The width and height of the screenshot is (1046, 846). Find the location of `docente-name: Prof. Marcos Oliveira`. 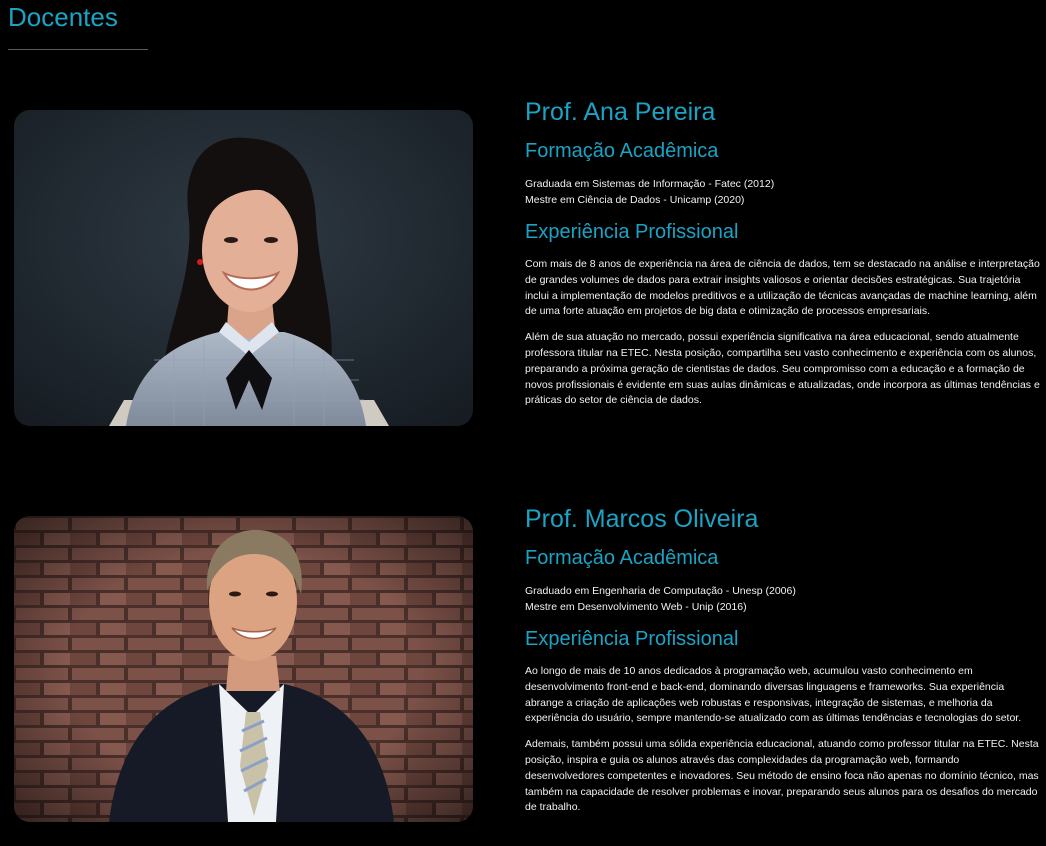

docente-name: Prof. Marcos Oliveira is located at coordinates (642, 519).